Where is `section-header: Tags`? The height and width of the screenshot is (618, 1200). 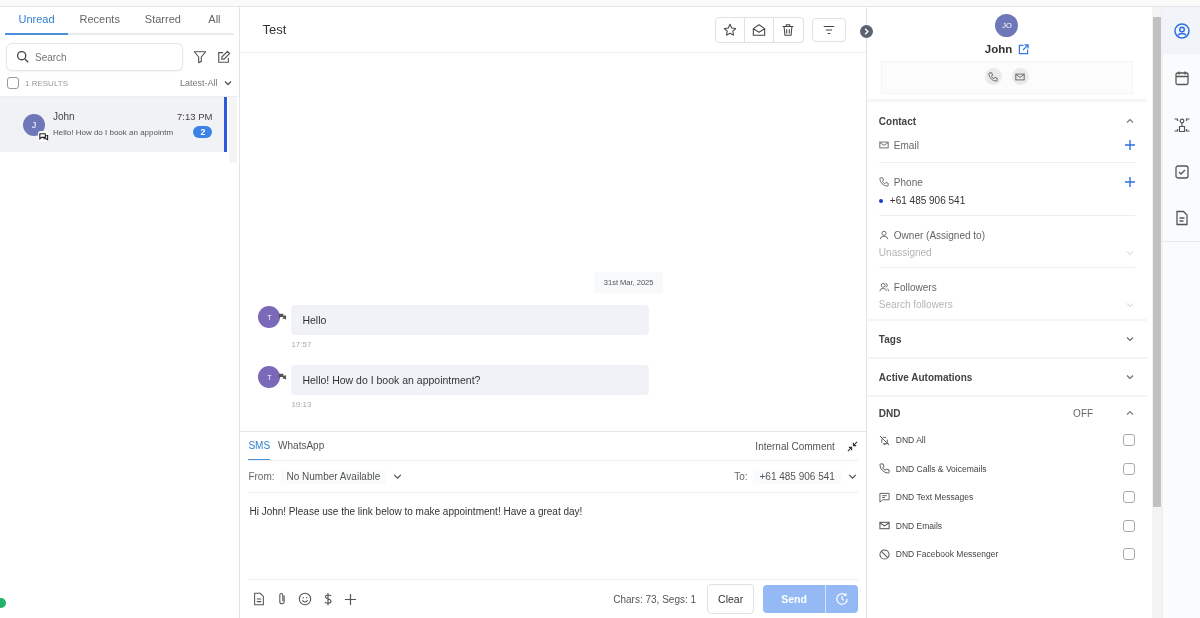 section-header: Tags is located at coordinates (1007, 340).